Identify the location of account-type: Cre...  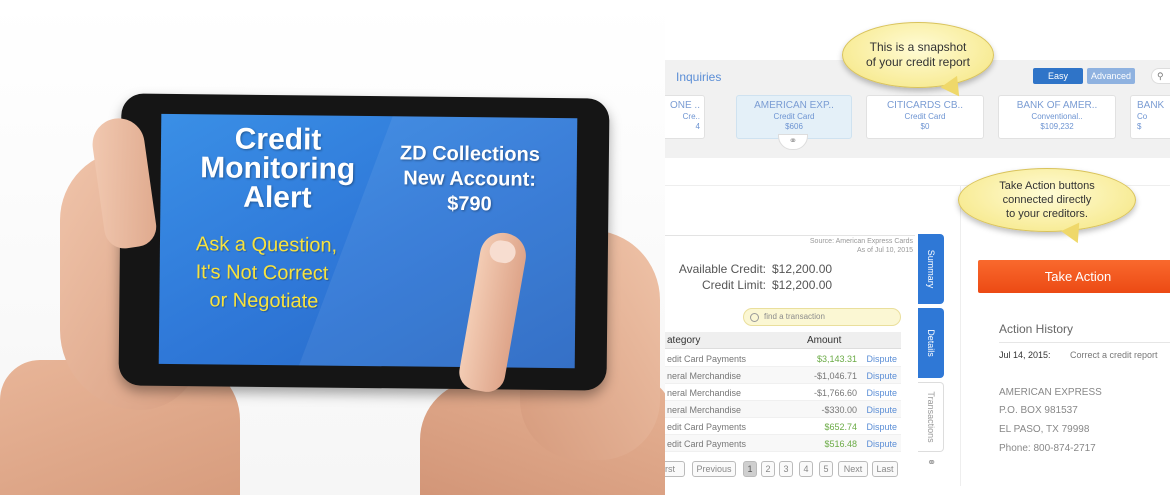
(691, 116).